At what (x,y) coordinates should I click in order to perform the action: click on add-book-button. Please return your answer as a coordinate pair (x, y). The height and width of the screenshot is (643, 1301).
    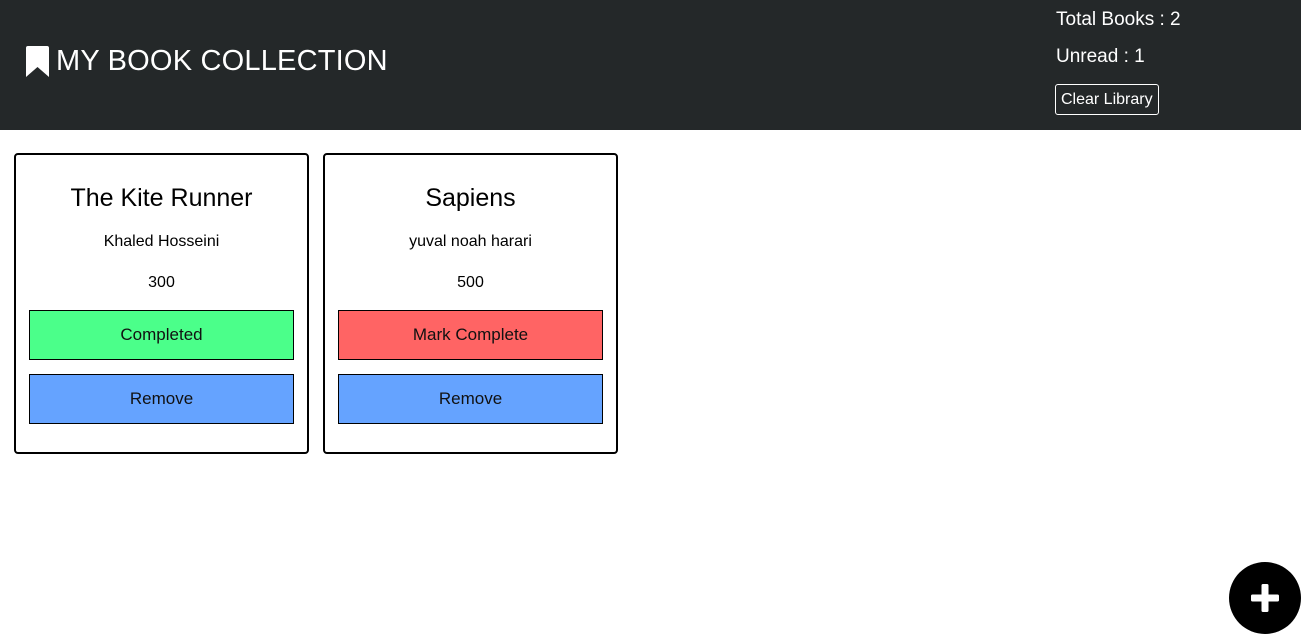
    Looking at the image, I should click on (1265, 598).